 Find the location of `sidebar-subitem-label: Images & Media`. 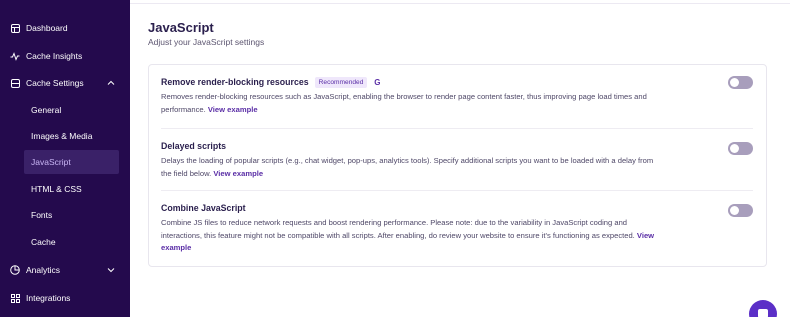

sidebar-subitem-label: Images & Media is located at coordinates (62, 136).